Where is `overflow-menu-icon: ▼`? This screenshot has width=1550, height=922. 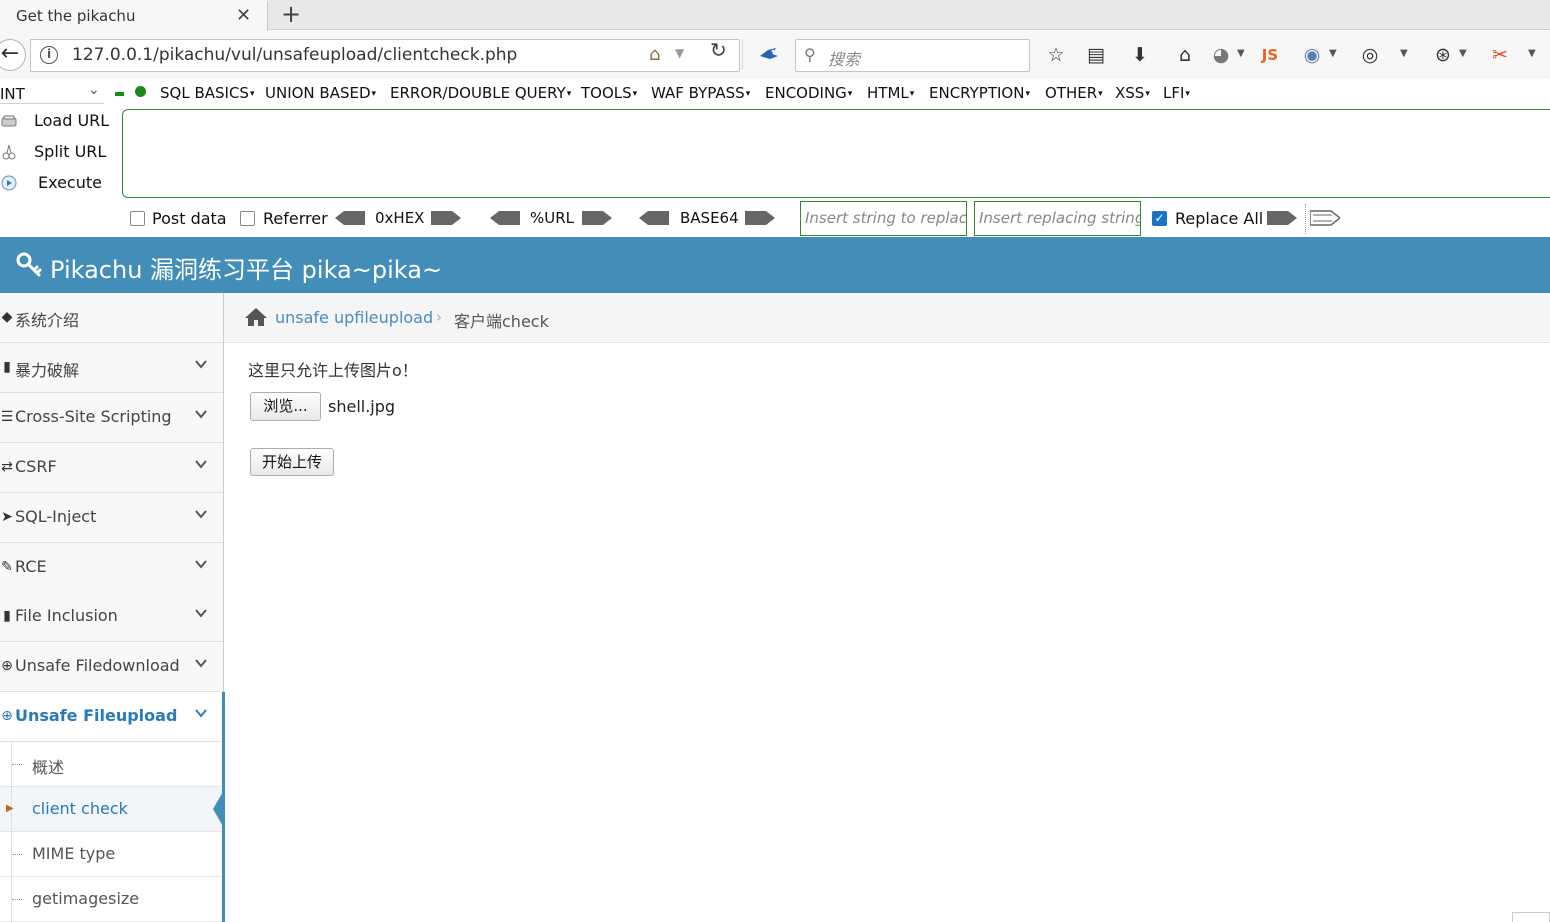
overflow-menu-icon: ▼ is located at coordinates (1532, 53).